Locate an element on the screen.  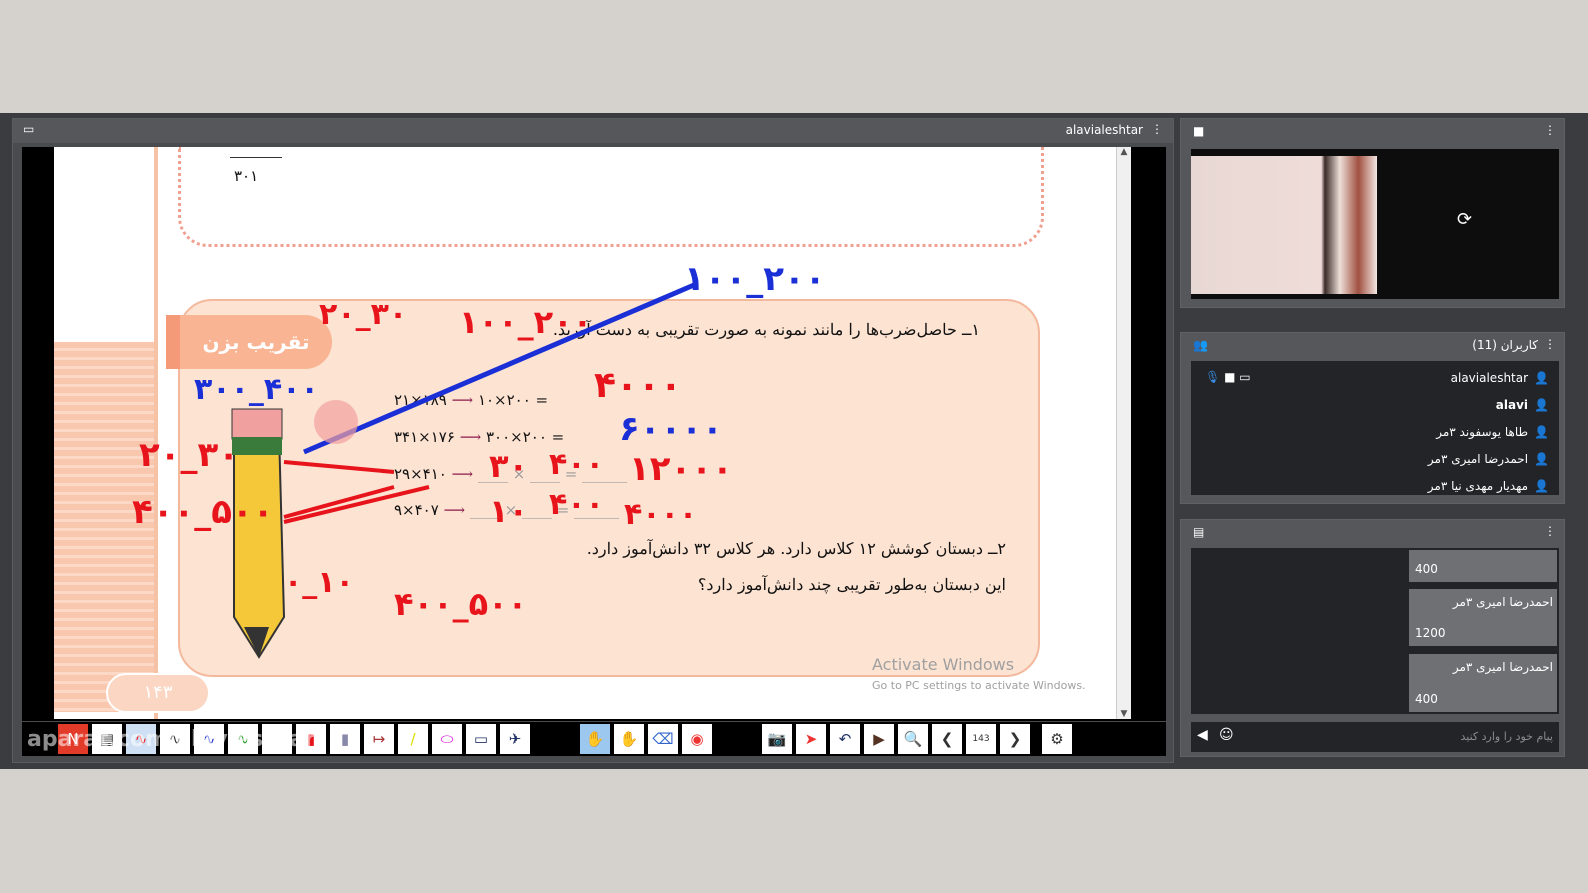
watermark: aparat.com/alavieshtar is located at coordinates (171, 739).